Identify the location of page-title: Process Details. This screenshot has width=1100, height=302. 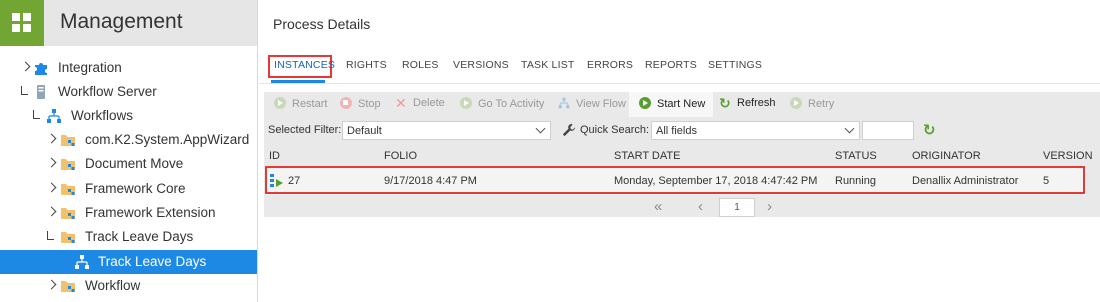
(322, 24).